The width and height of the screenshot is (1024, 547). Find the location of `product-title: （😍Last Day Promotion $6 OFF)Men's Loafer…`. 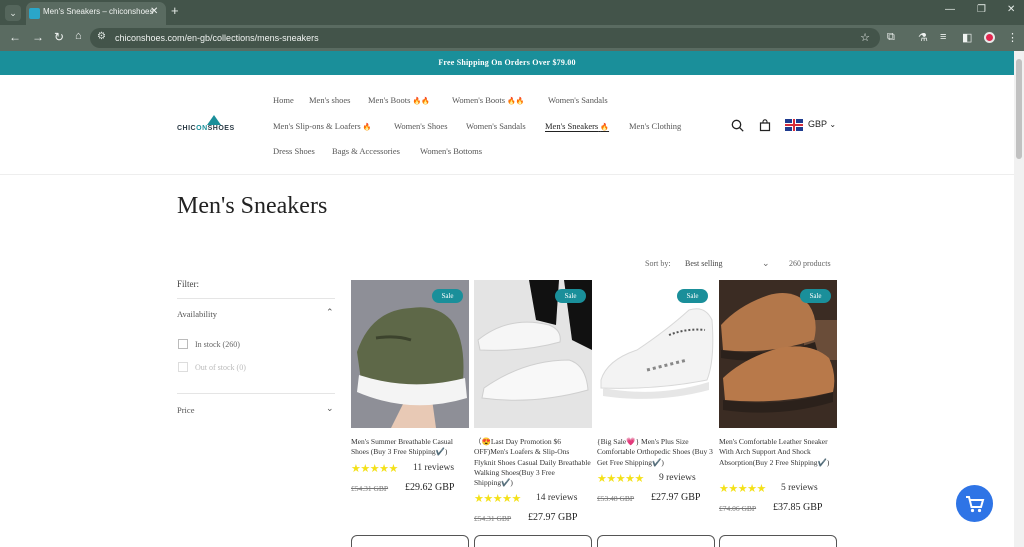

product-title: （😍Last Day Promotion $6 OFF)Men's Loafer… is located at coordinates (533, 462).